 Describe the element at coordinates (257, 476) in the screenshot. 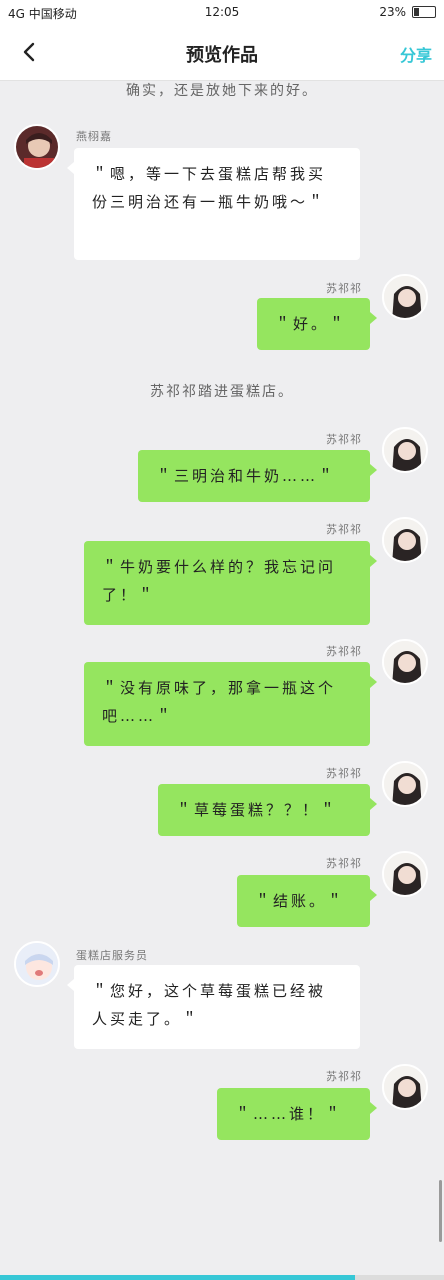

I see `message-bubble: ＂三明治和牛奶……＂` at that location.